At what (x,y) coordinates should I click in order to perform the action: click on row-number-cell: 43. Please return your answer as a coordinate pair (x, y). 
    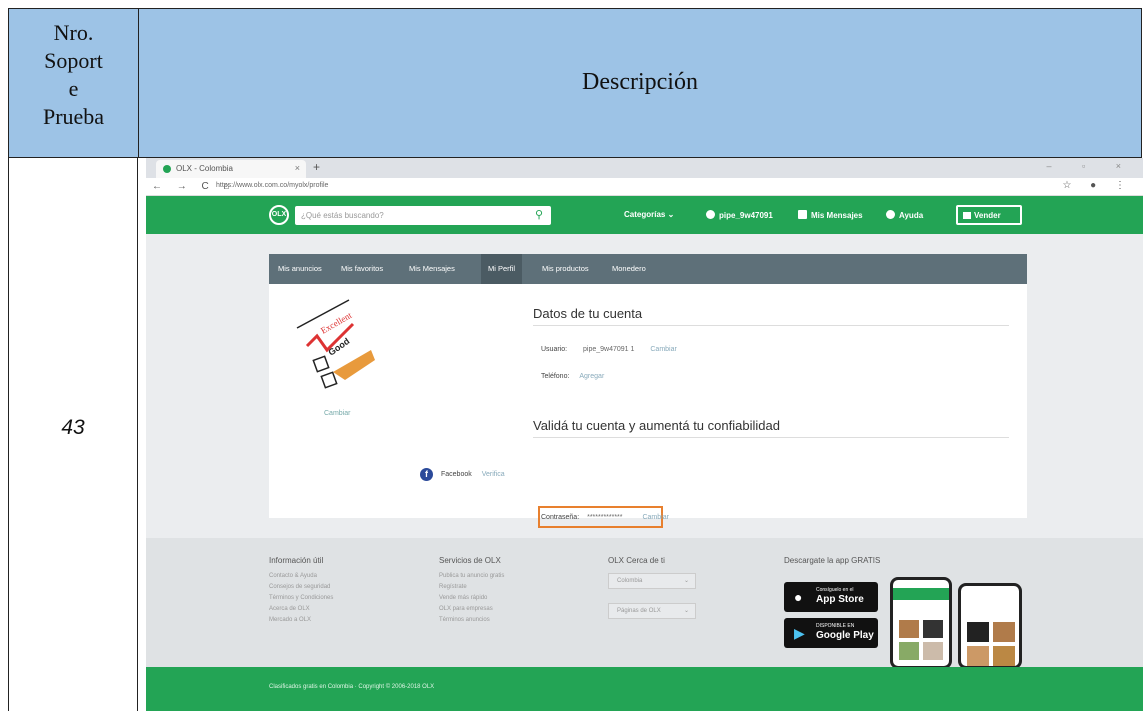
    Looking at the image, I should click on (73, 434).